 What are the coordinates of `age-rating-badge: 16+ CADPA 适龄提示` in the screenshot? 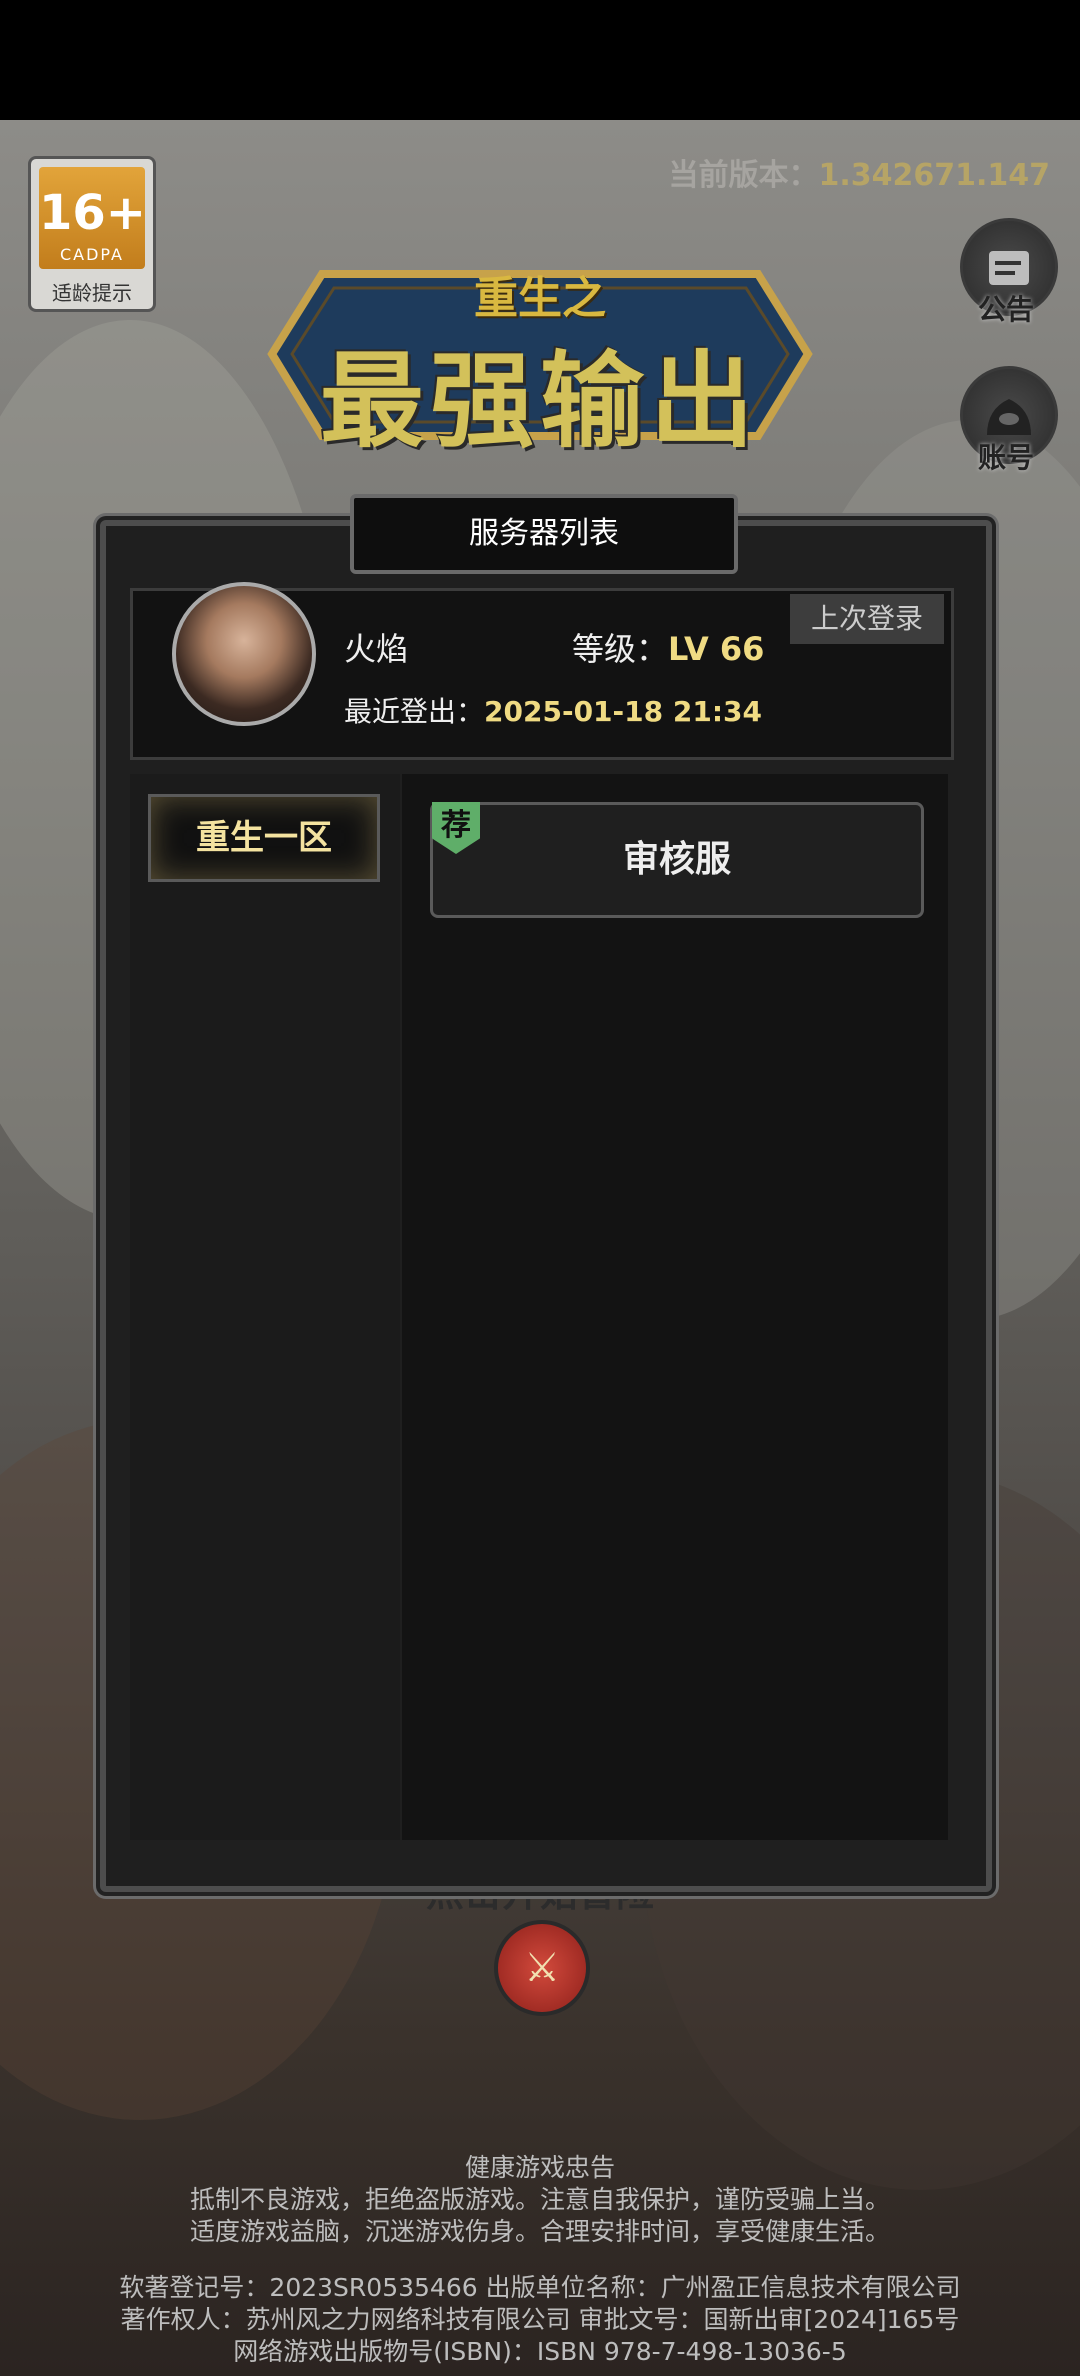 It's located at (92, 234).